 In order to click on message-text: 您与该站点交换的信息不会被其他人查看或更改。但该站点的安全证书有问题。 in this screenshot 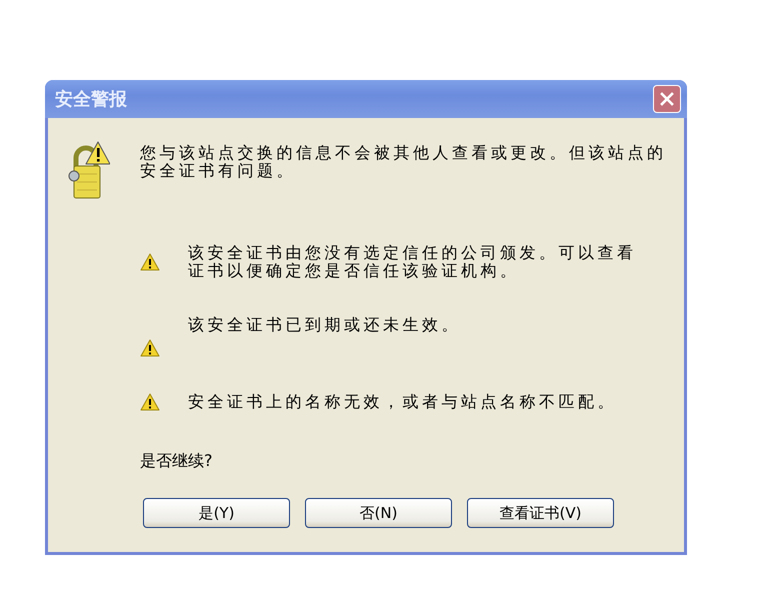, I will do `click(404, 163)`.